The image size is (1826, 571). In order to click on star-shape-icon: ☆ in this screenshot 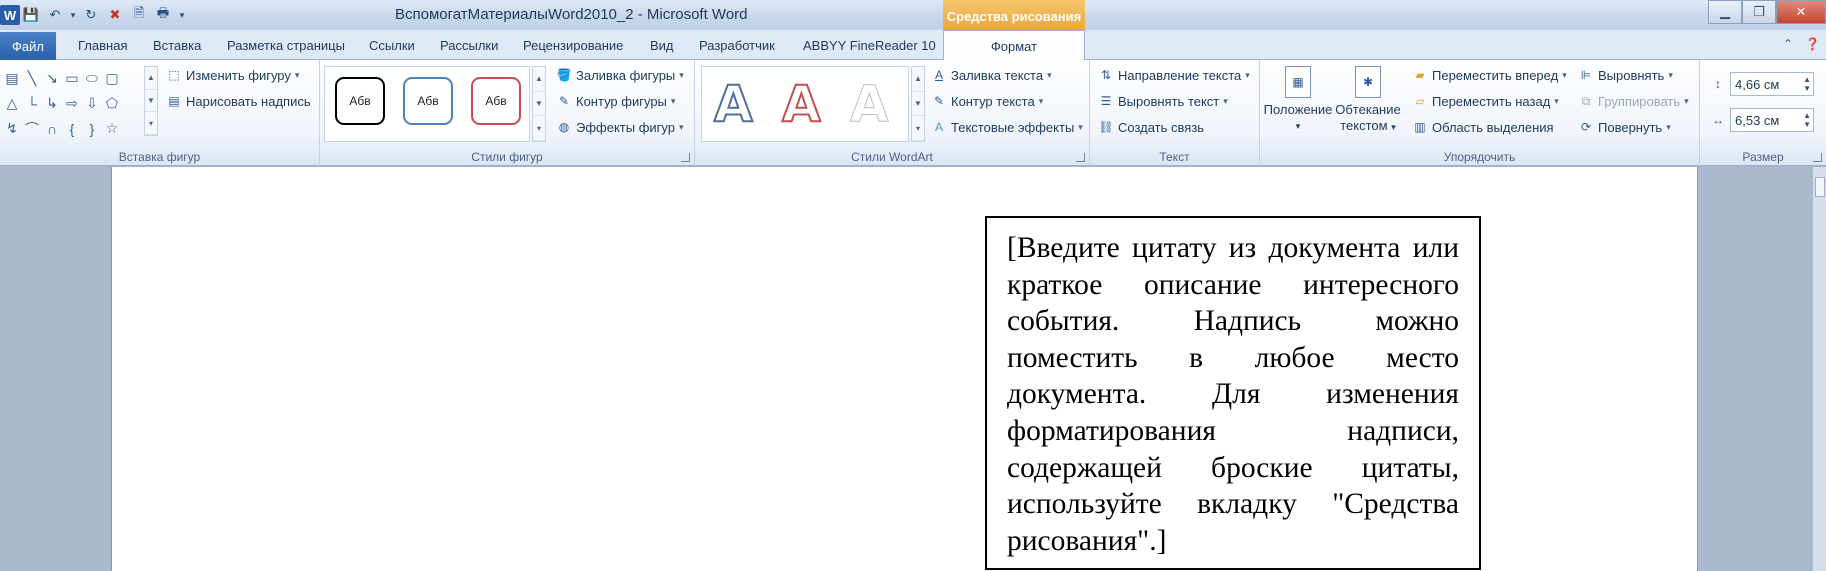, I will do `click(112, 128)`.